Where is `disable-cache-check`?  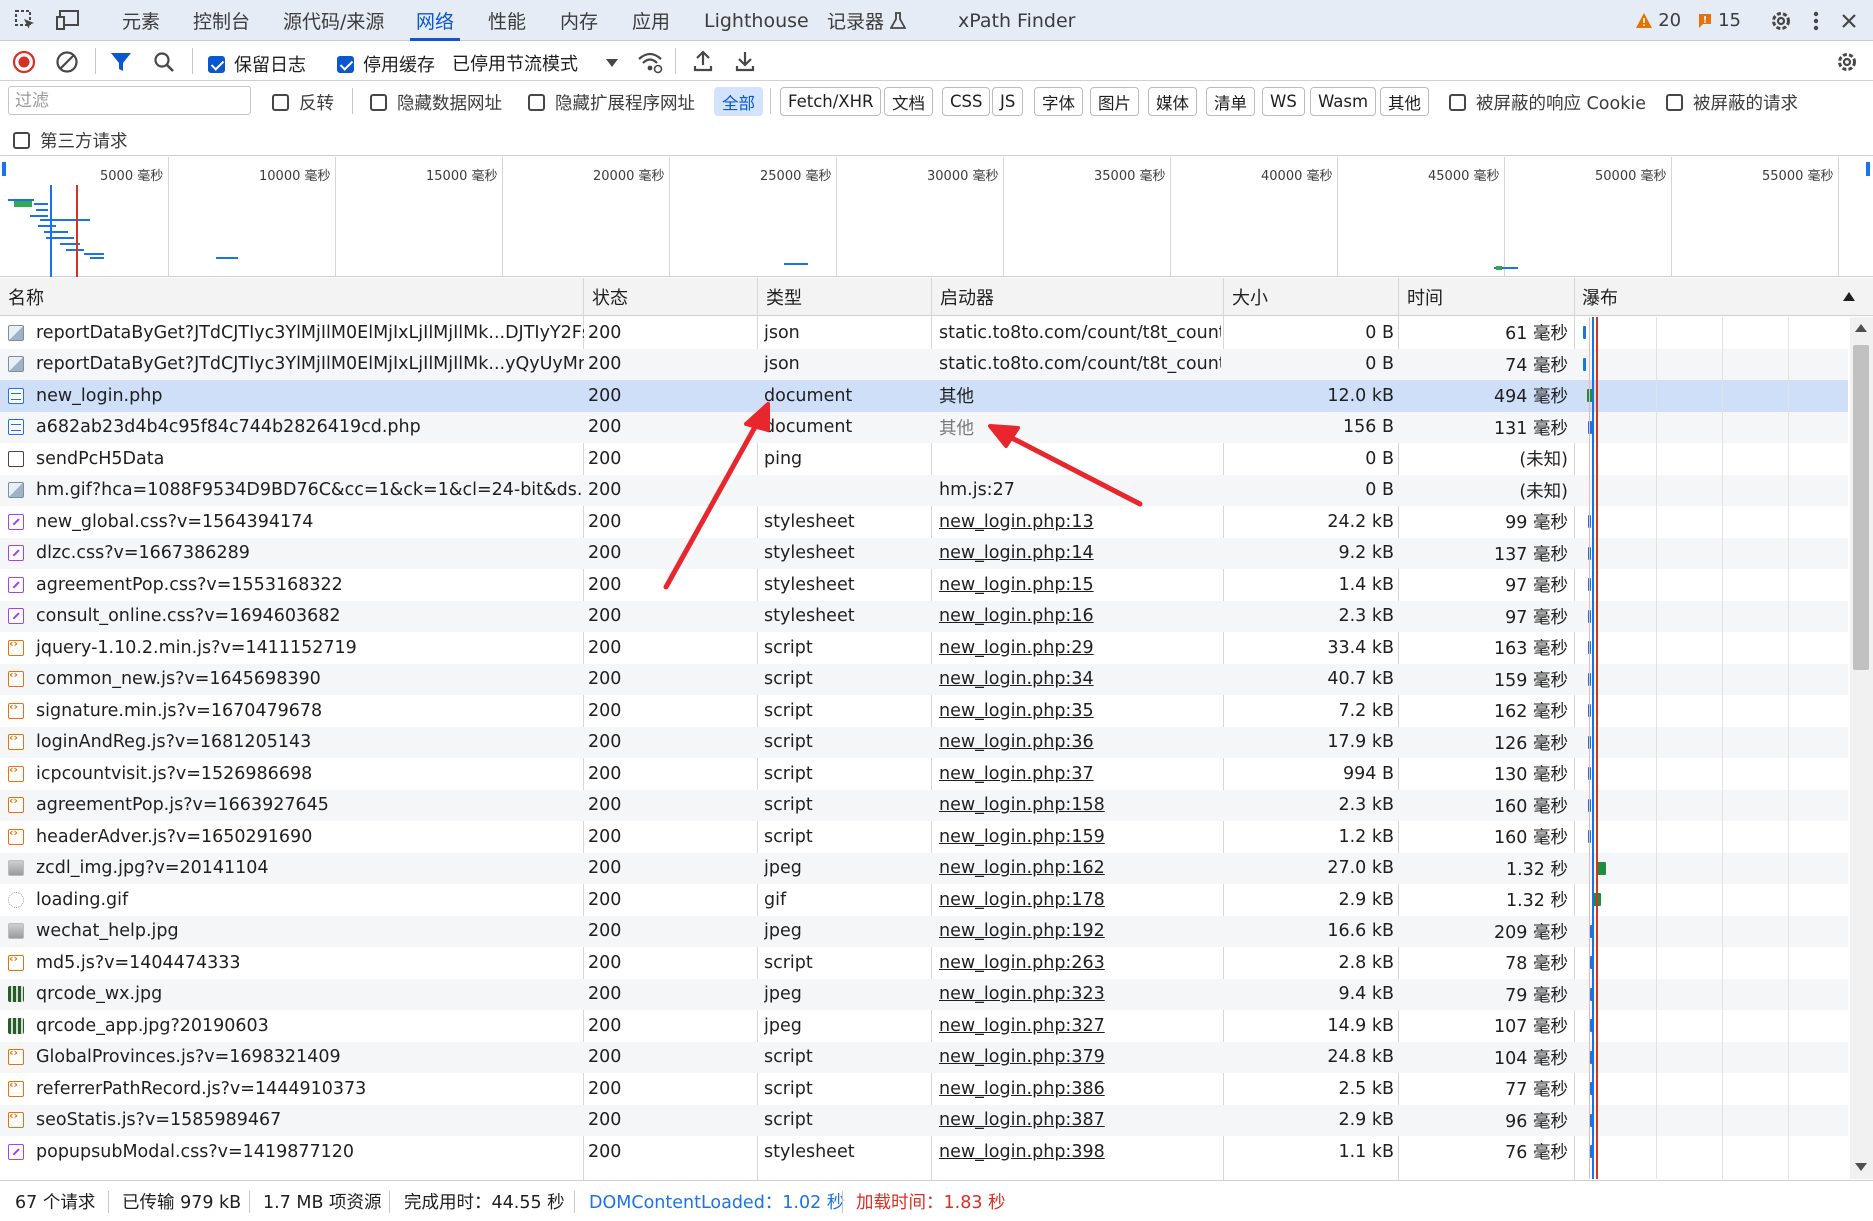
disable-cache-check is located at coordinates (345, 64).